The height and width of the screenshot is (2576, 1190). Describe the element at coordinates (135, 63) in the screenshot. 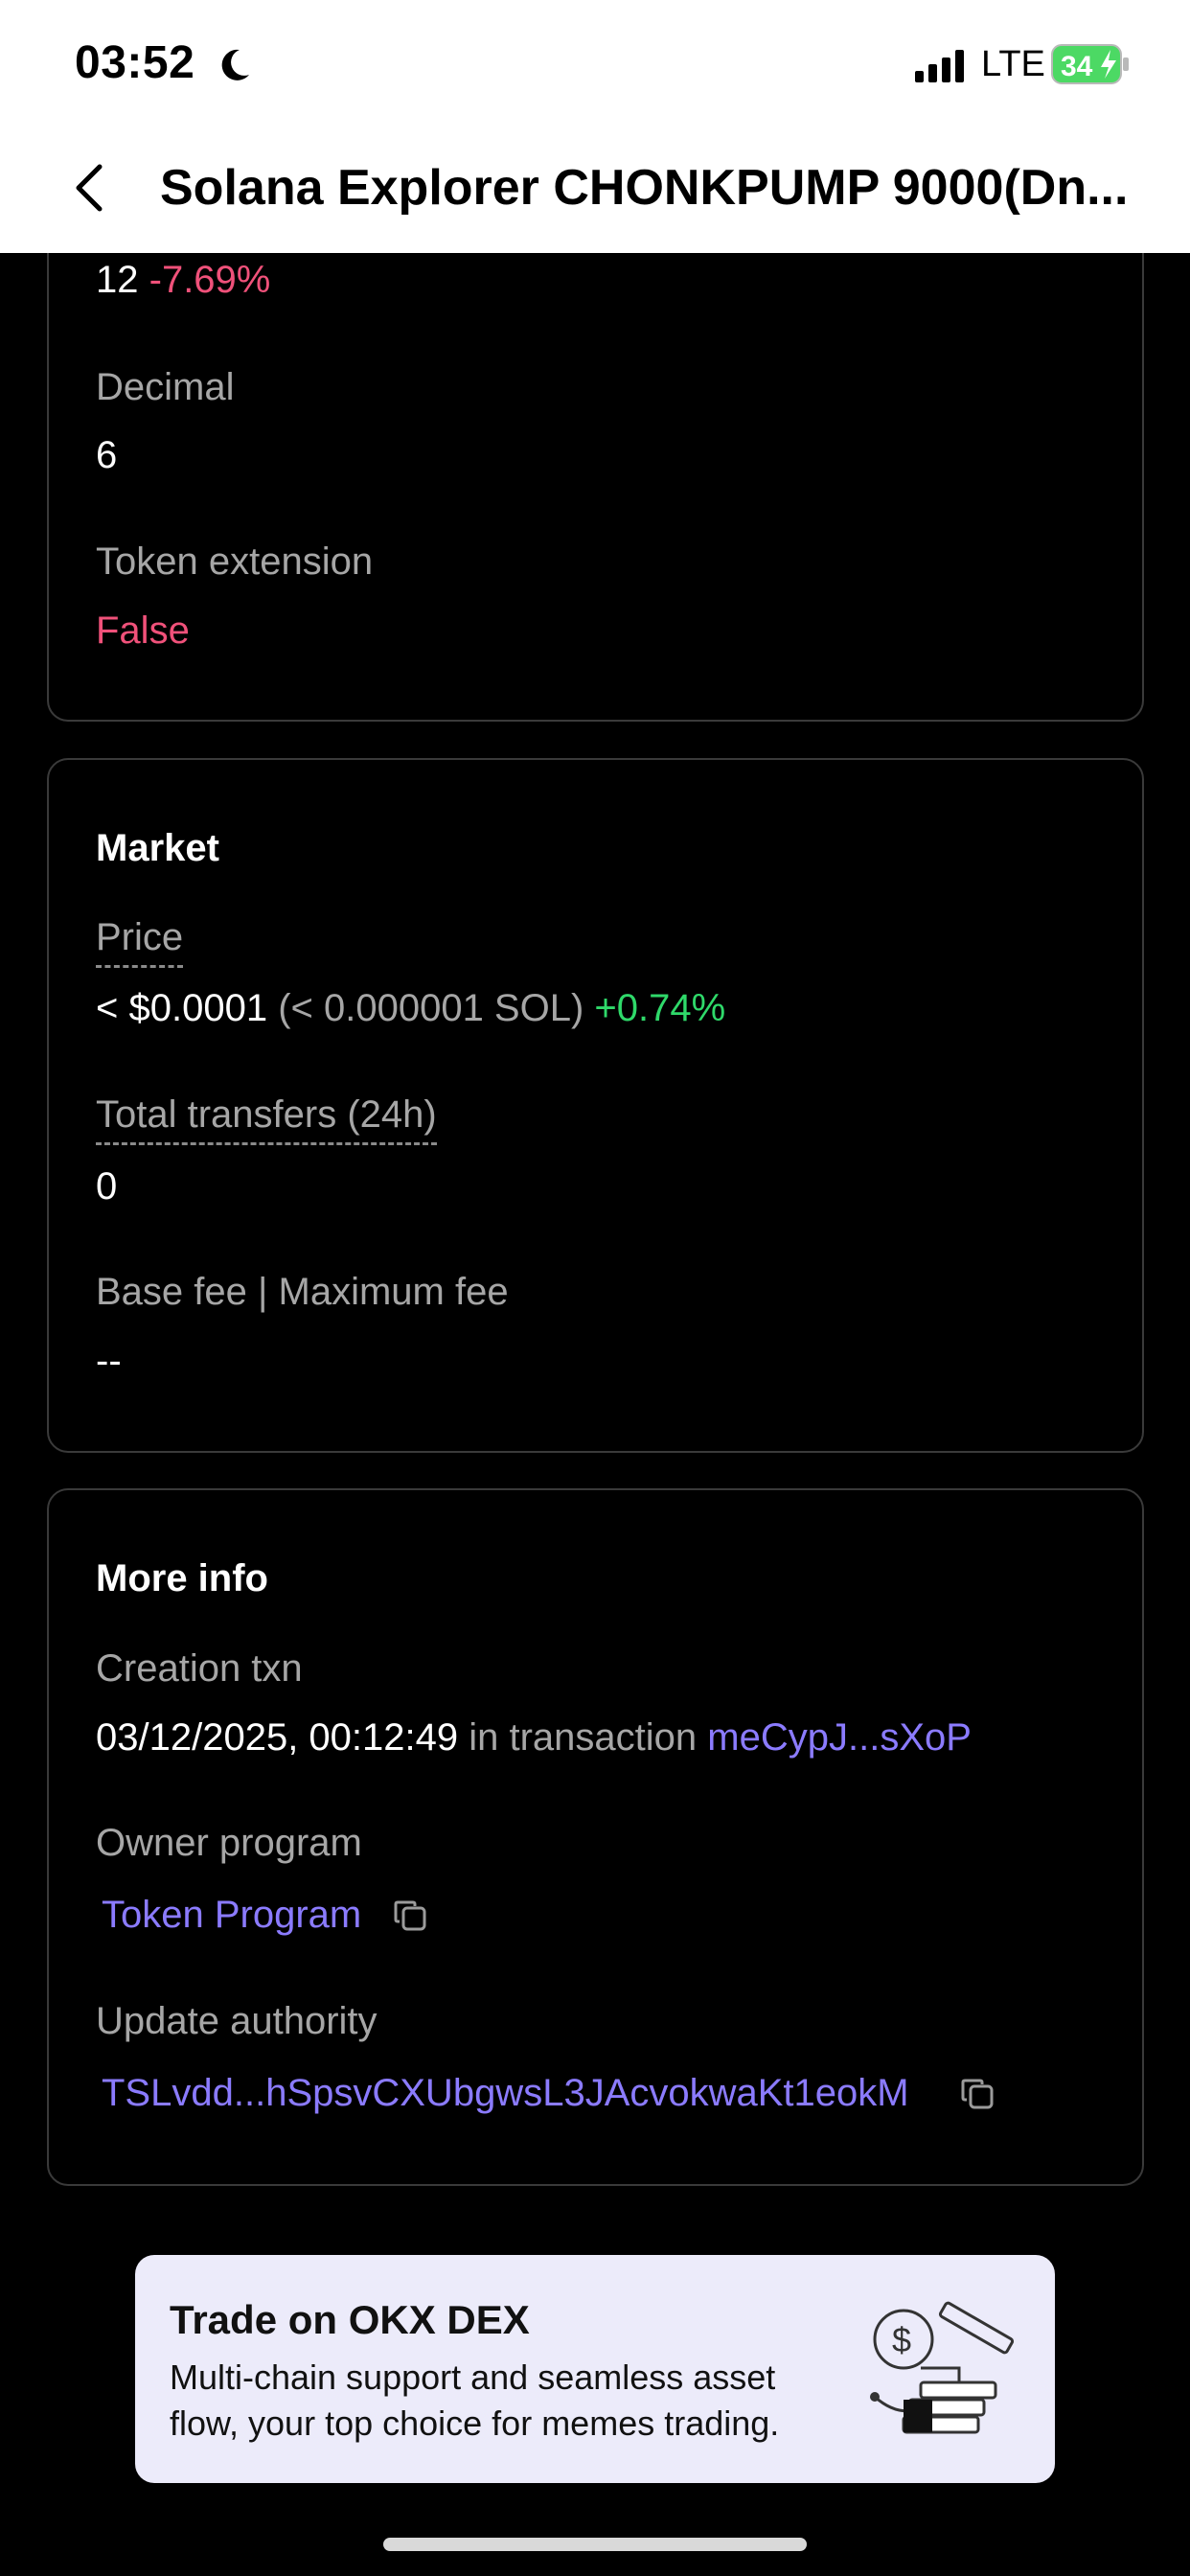

I see `status-time: 03:52` at that location.